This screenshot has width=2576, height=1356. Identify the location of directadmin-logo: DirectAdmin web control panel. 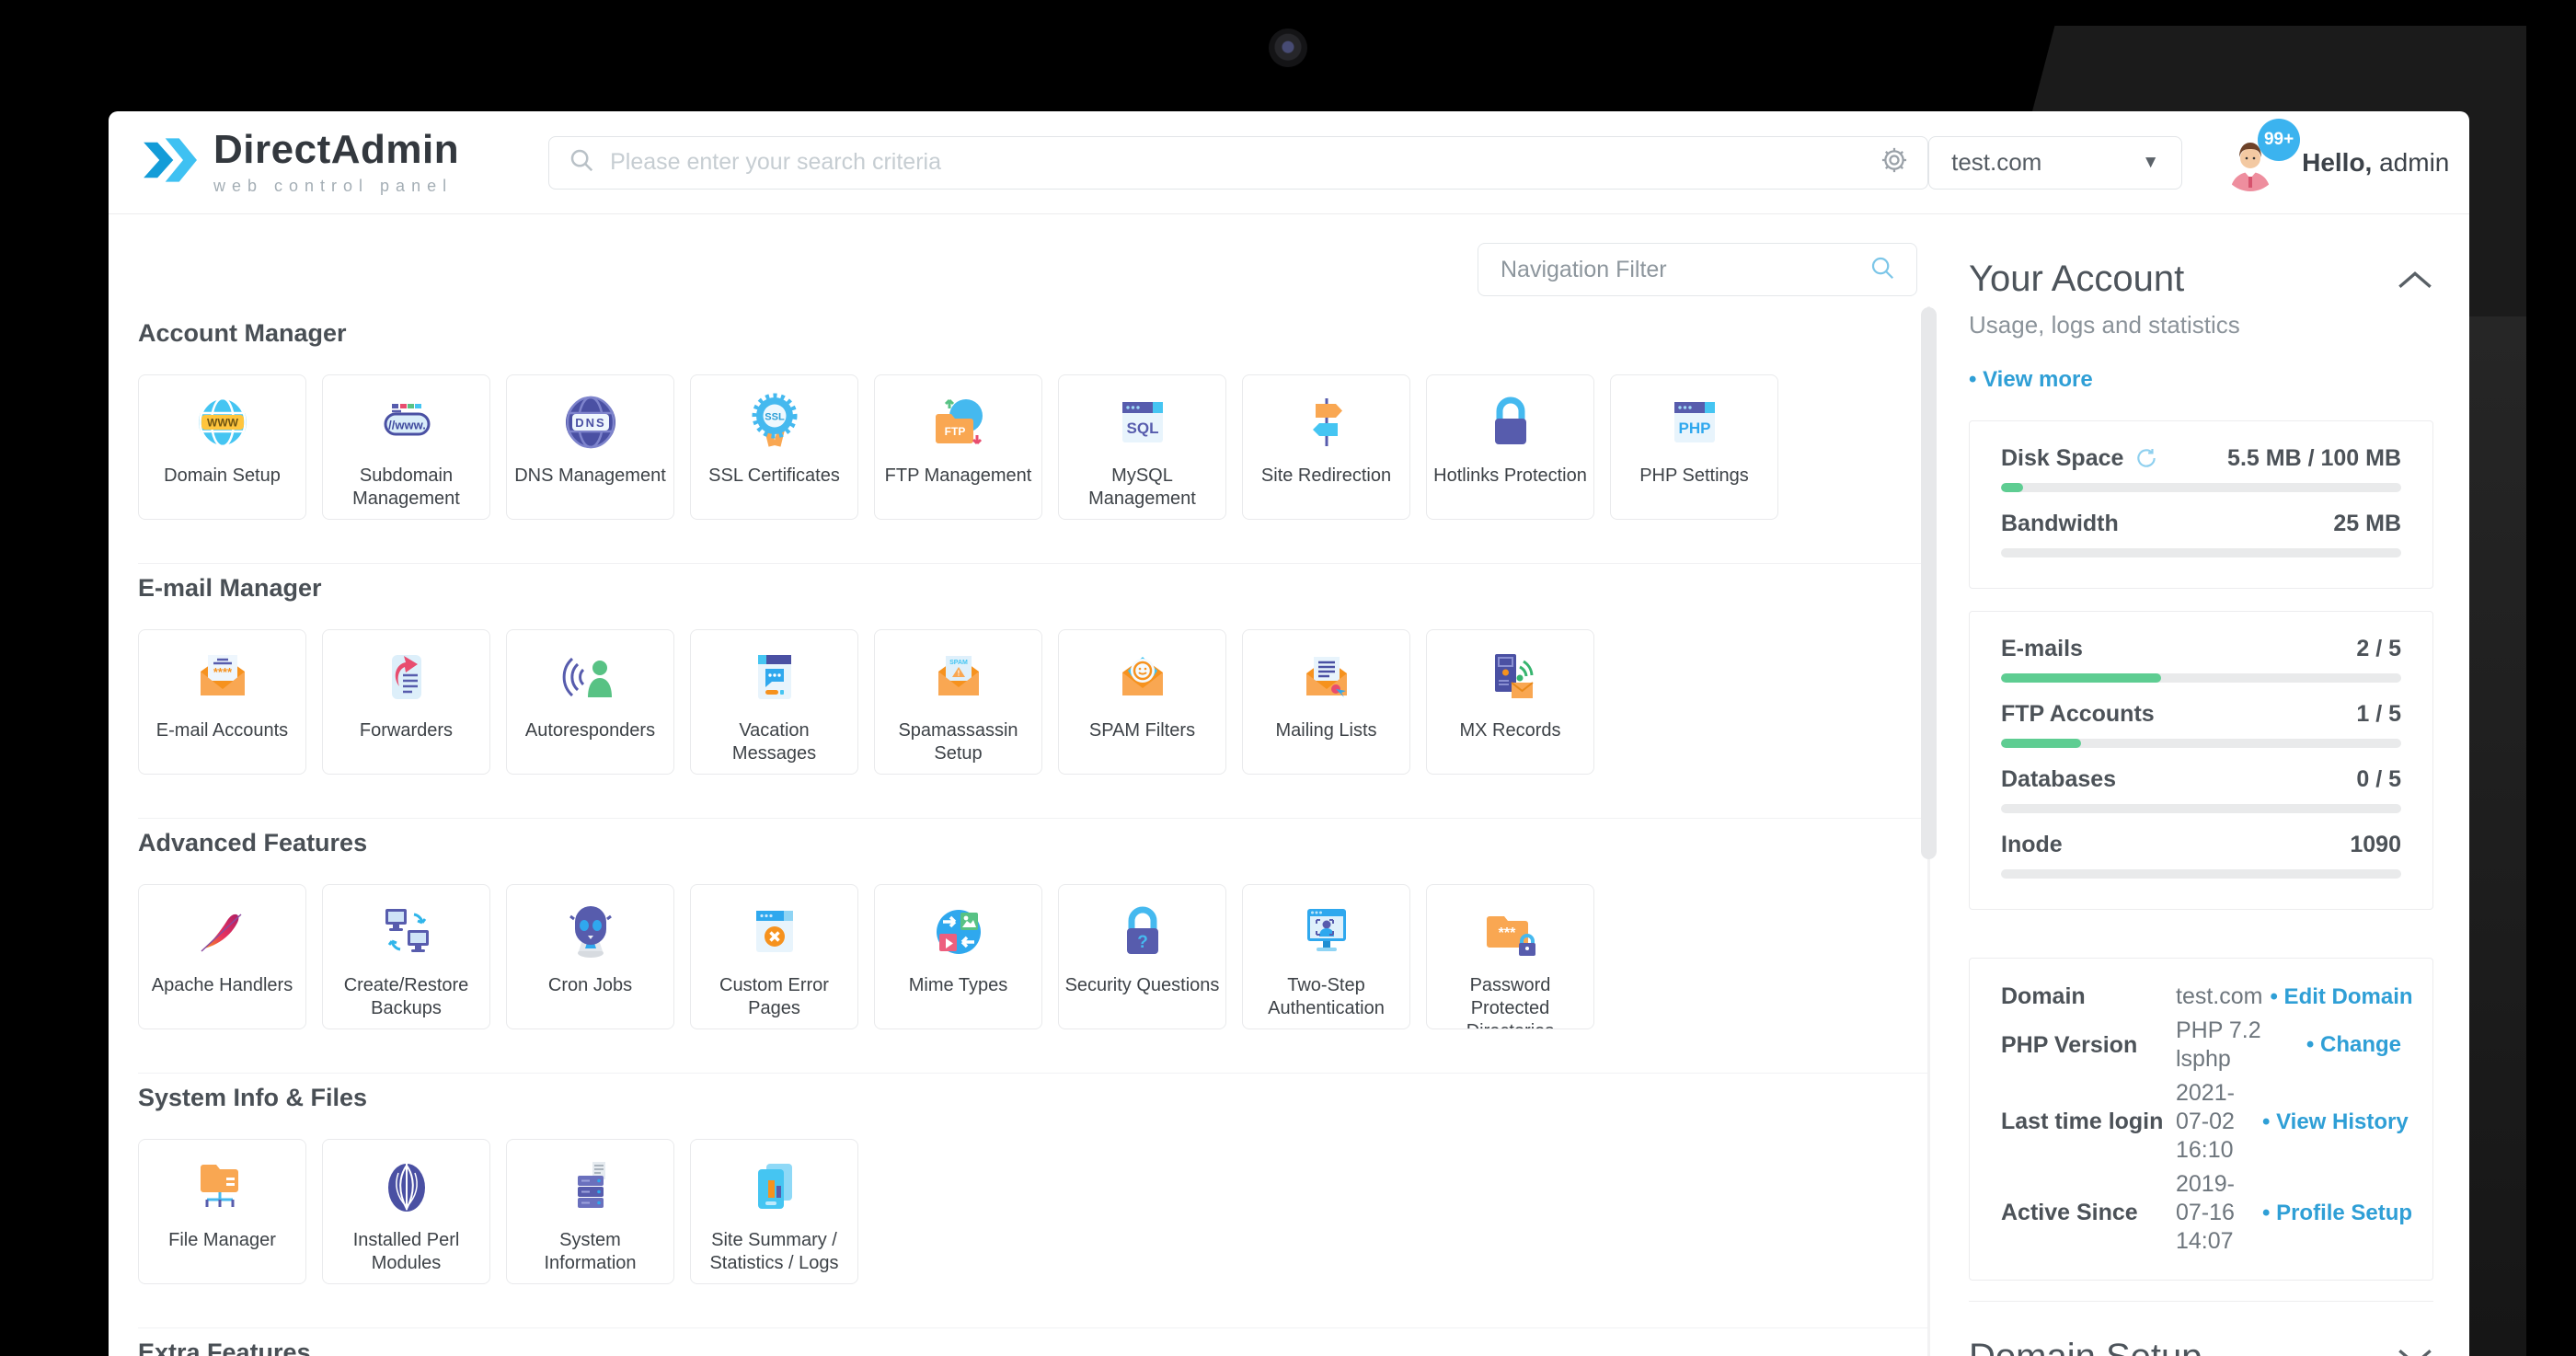
(300, 162).